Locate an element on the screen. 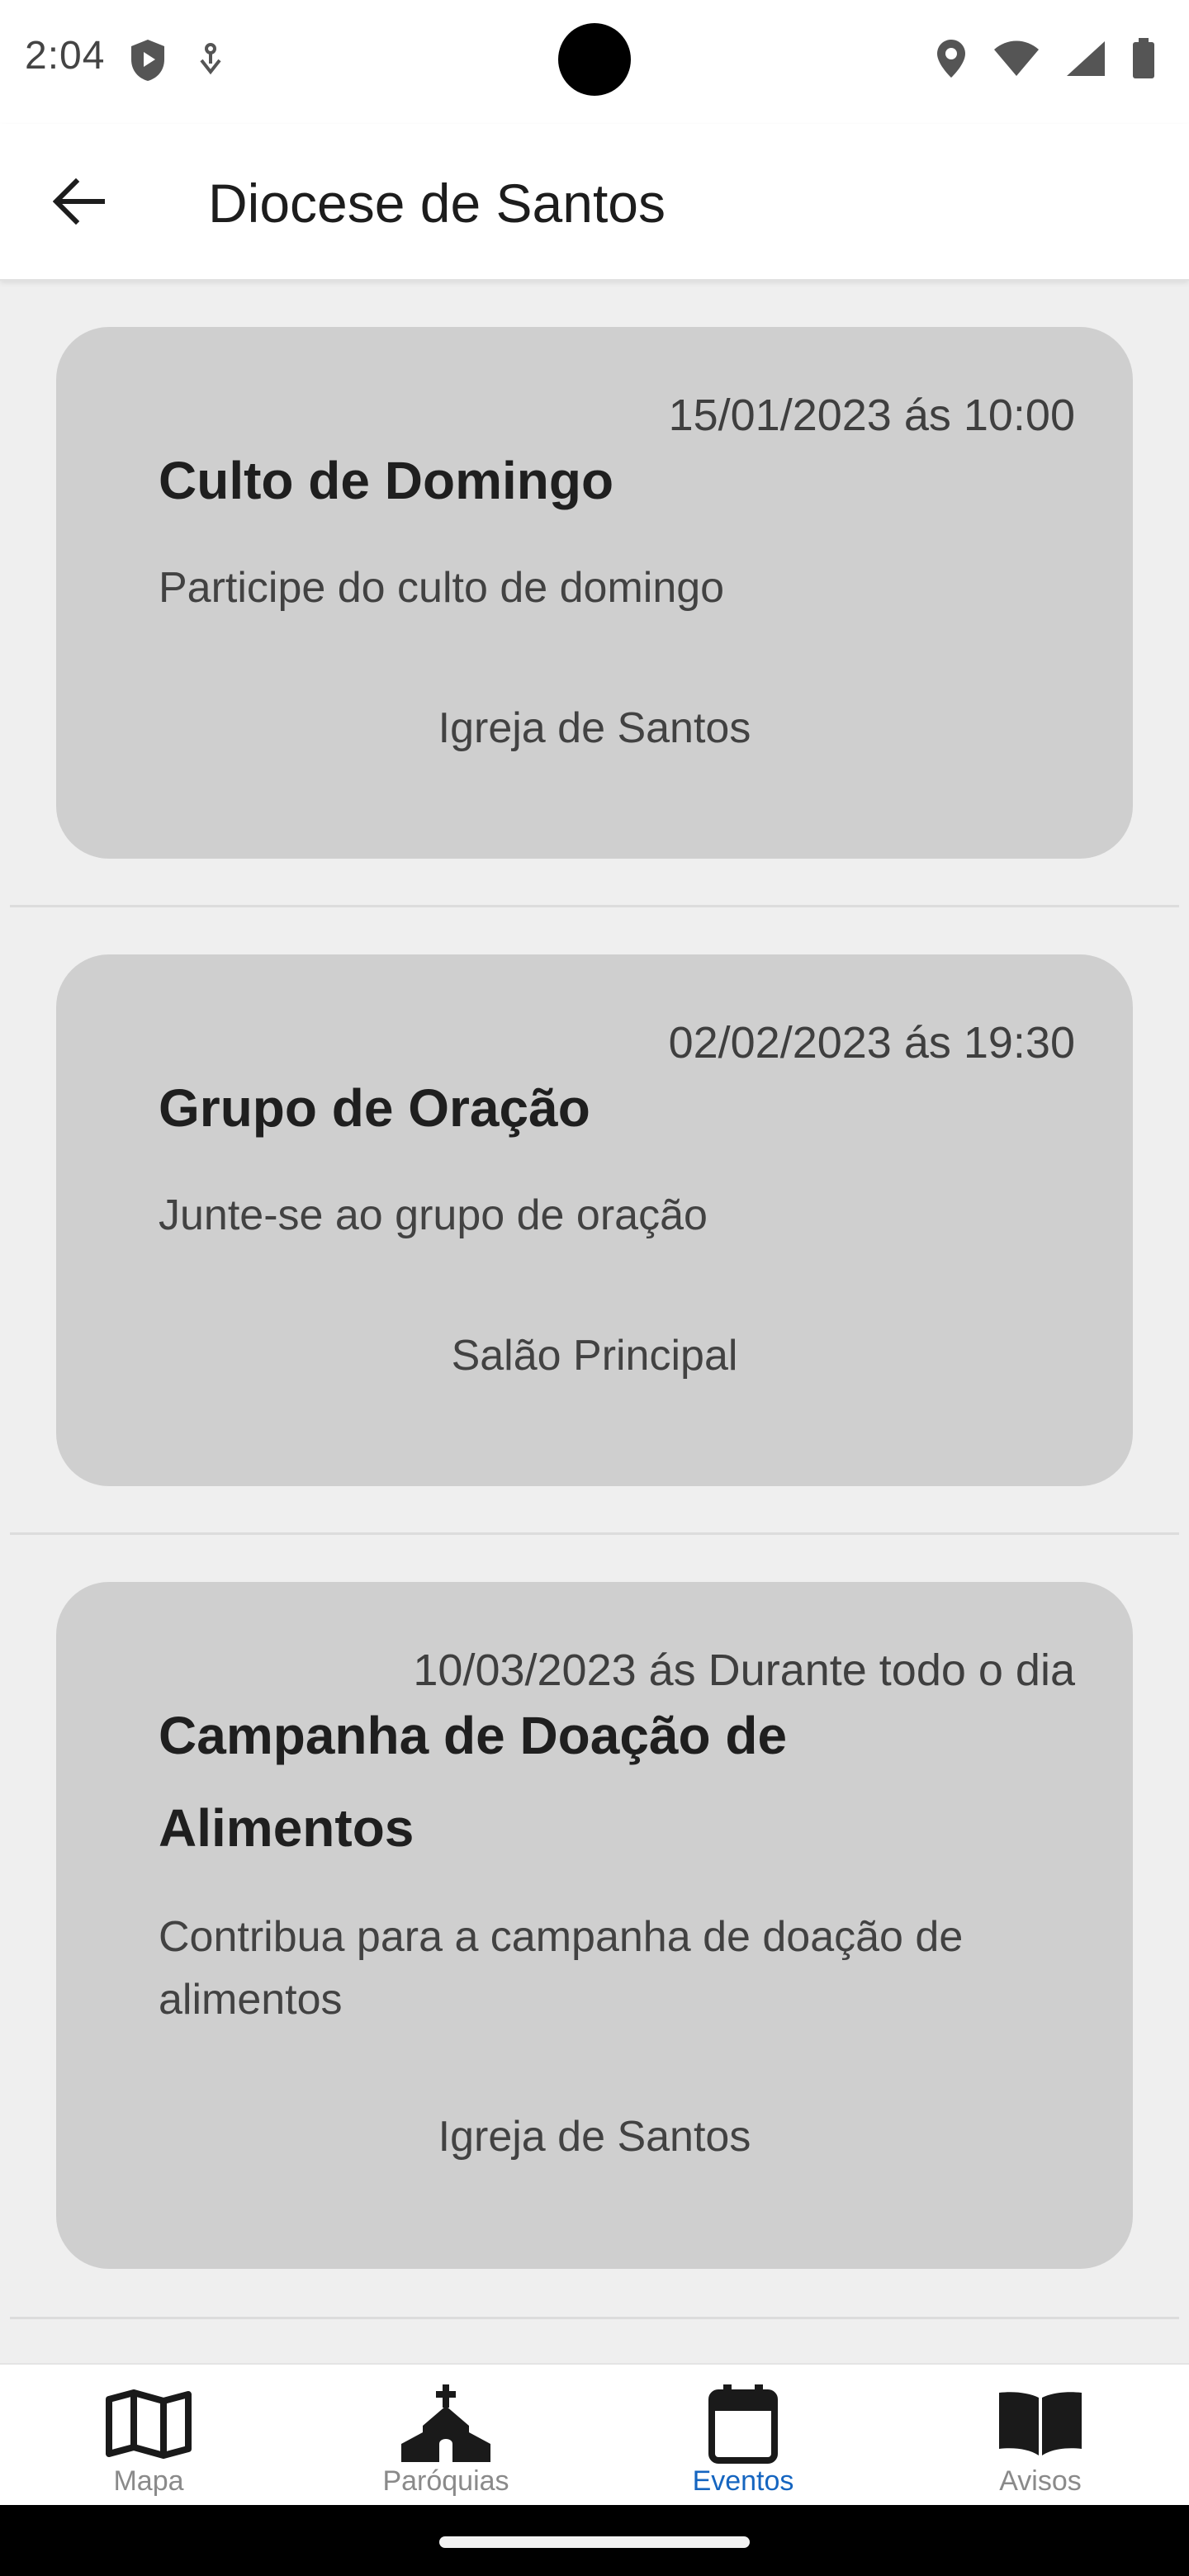  system-navigation-bar is located at coordinates (594, 2540).